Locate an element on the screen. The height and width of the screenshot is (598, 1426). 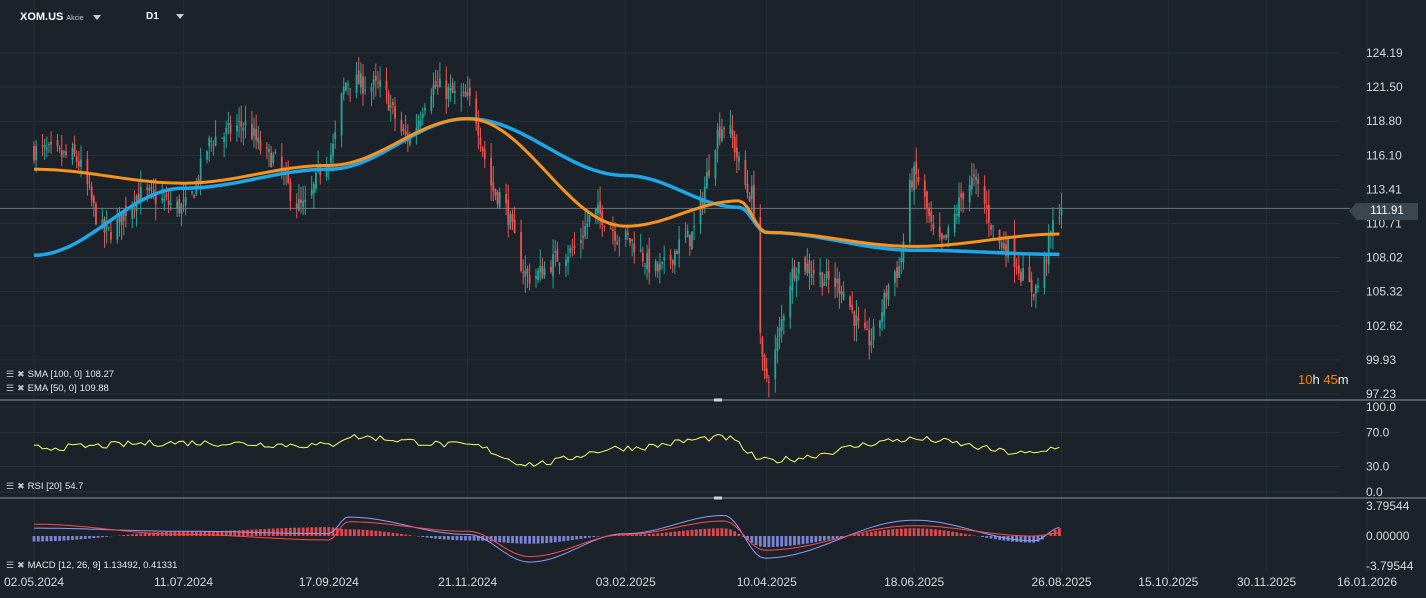
price-tick-label: 102.62 is located at coordinates (1384, 326).